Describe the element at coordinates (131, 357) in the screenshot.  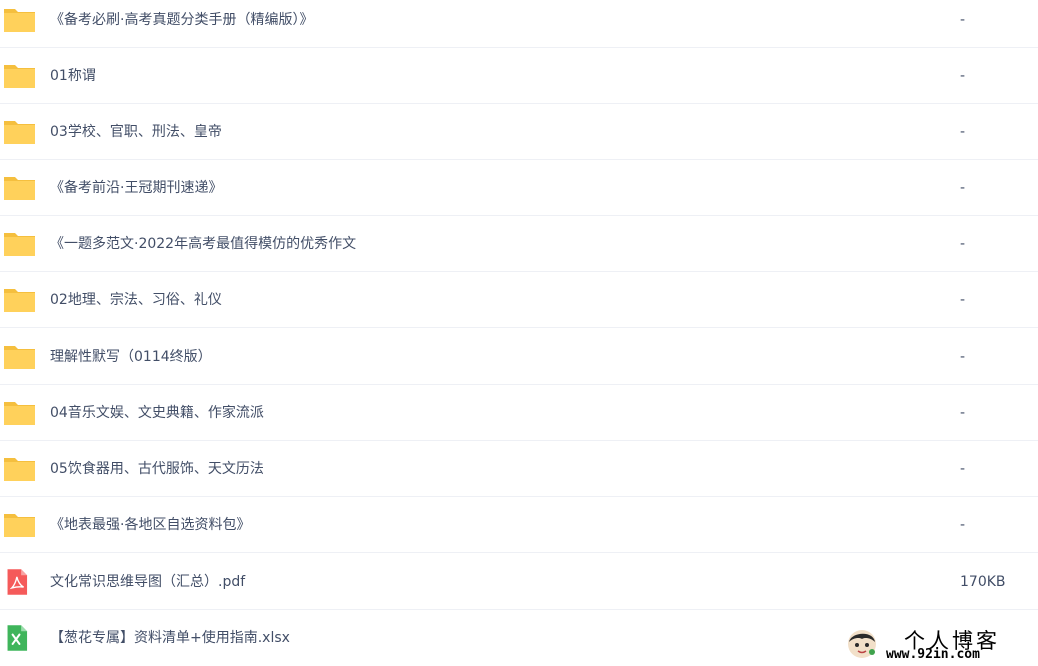
I see `file-name: 理解性默写（0114终版）` at that location.